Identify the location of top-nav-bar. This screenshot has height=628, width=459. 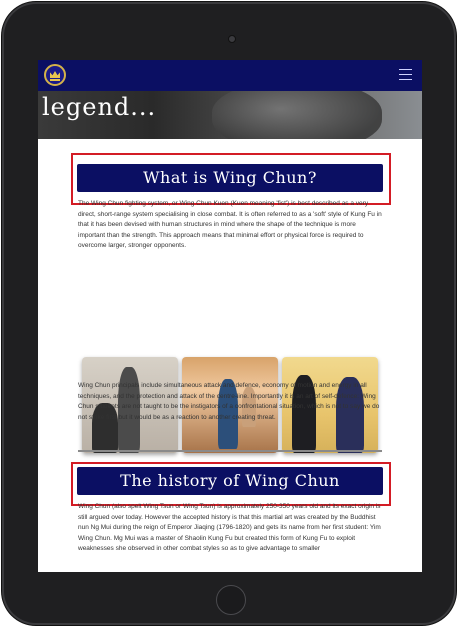
(230, 75).